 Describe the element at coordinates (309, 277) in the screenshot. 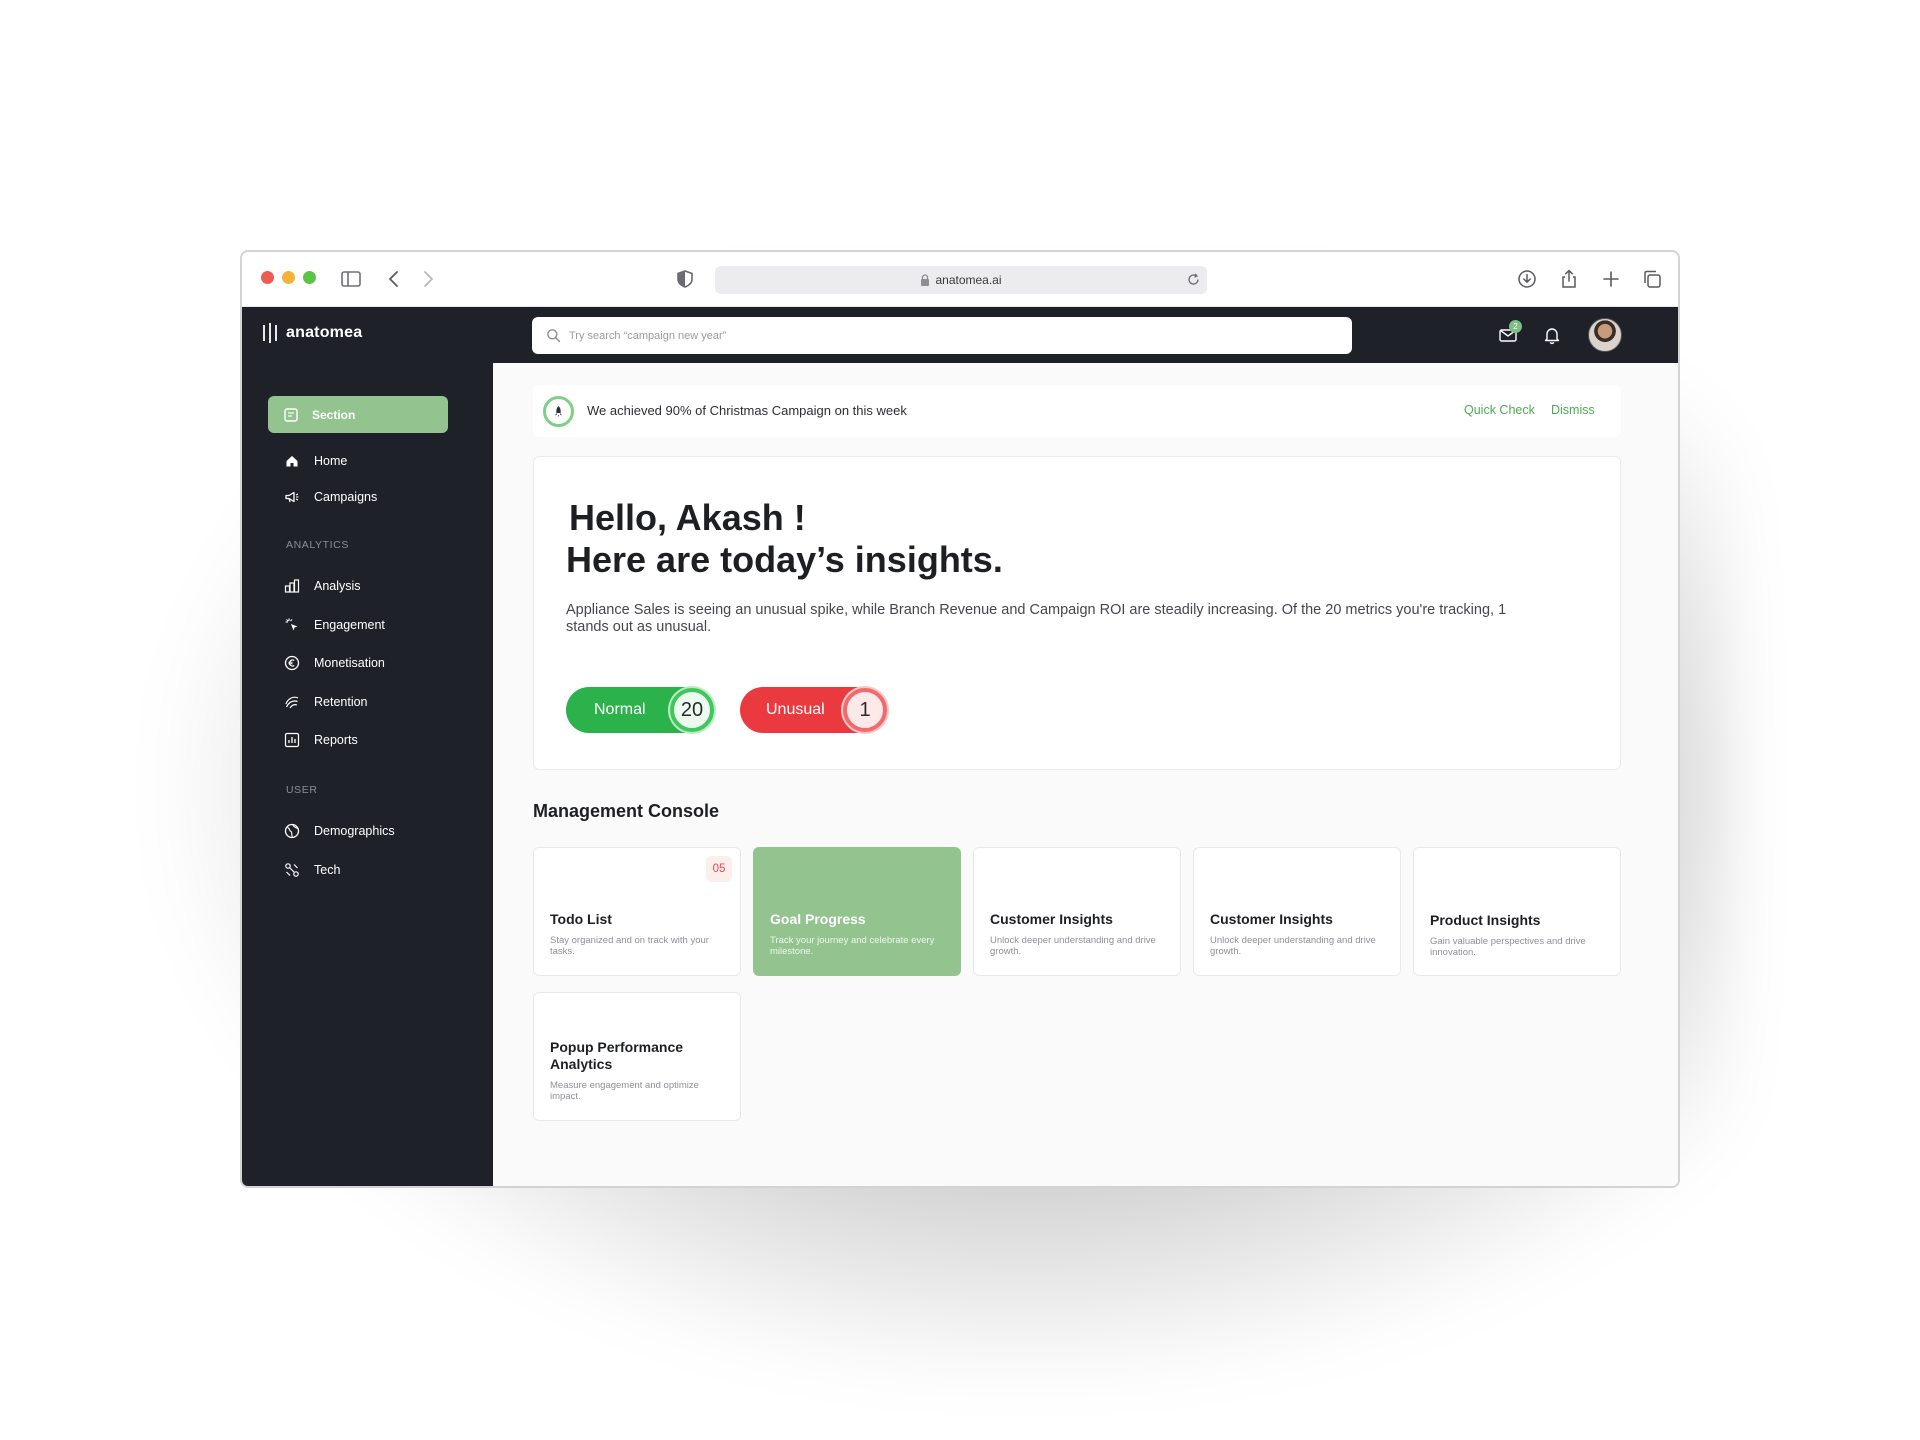

I see `maximize-window-button` at that location.